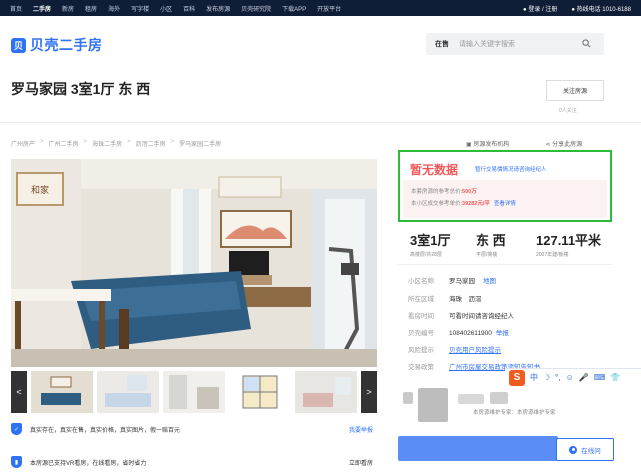  Describe the element at coordinates (151, 143) in the screenshot. I see `breadcrumb-item: 沥滘二手房` at that location.